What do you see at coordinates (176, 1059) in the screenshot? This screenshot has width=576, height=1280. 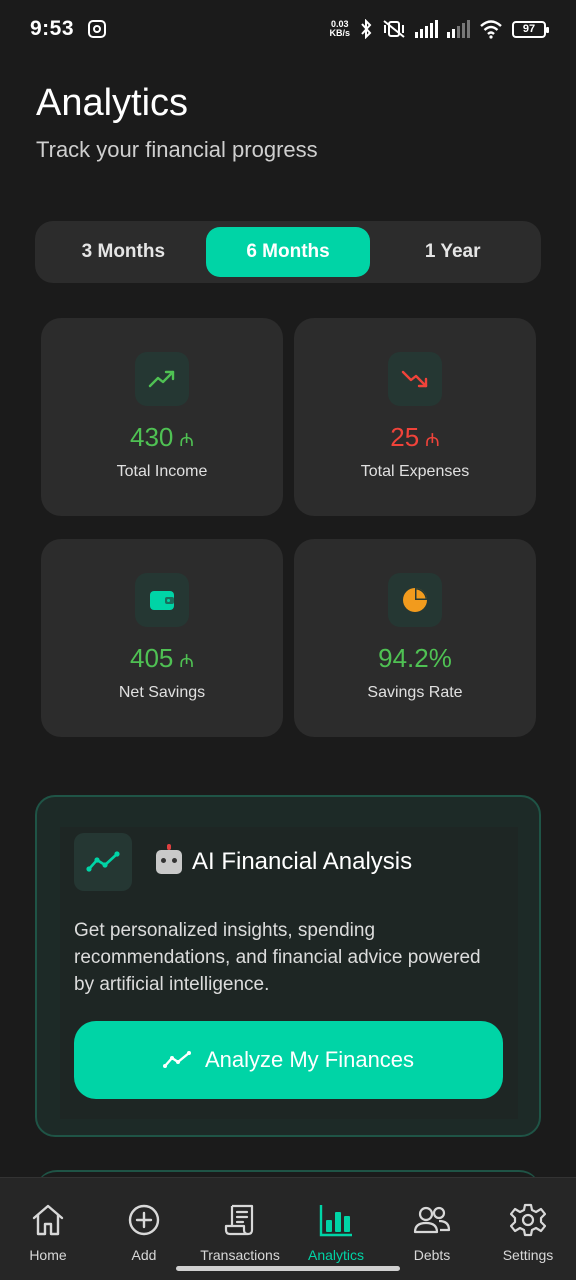 I see `activity-icon` at bounding box center [176, 1059].